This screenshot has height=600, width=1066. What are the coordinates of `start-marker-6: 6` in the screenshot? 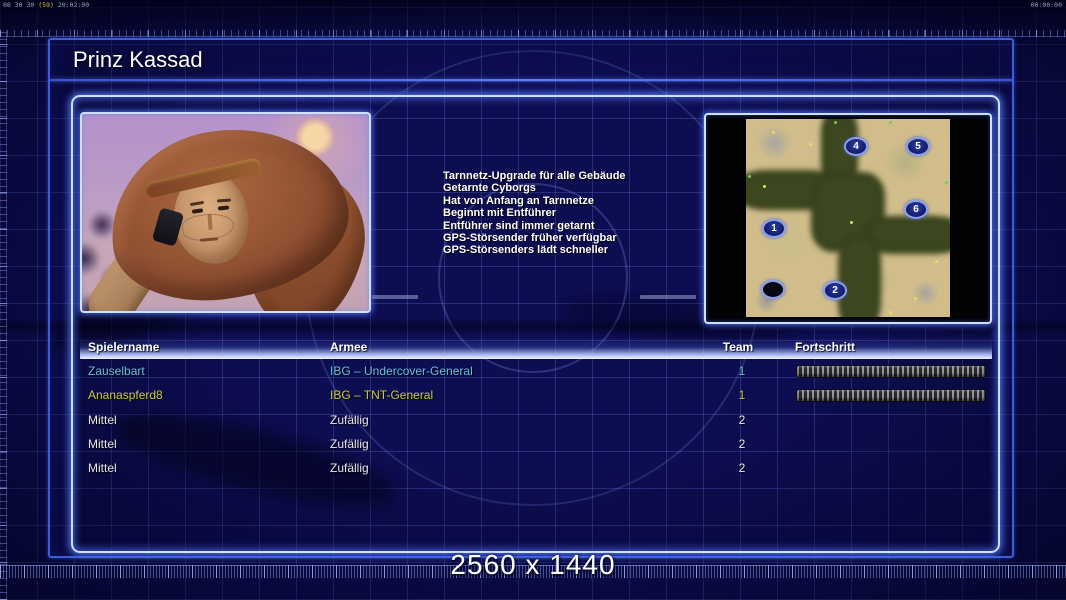 It's located at (916, 209).